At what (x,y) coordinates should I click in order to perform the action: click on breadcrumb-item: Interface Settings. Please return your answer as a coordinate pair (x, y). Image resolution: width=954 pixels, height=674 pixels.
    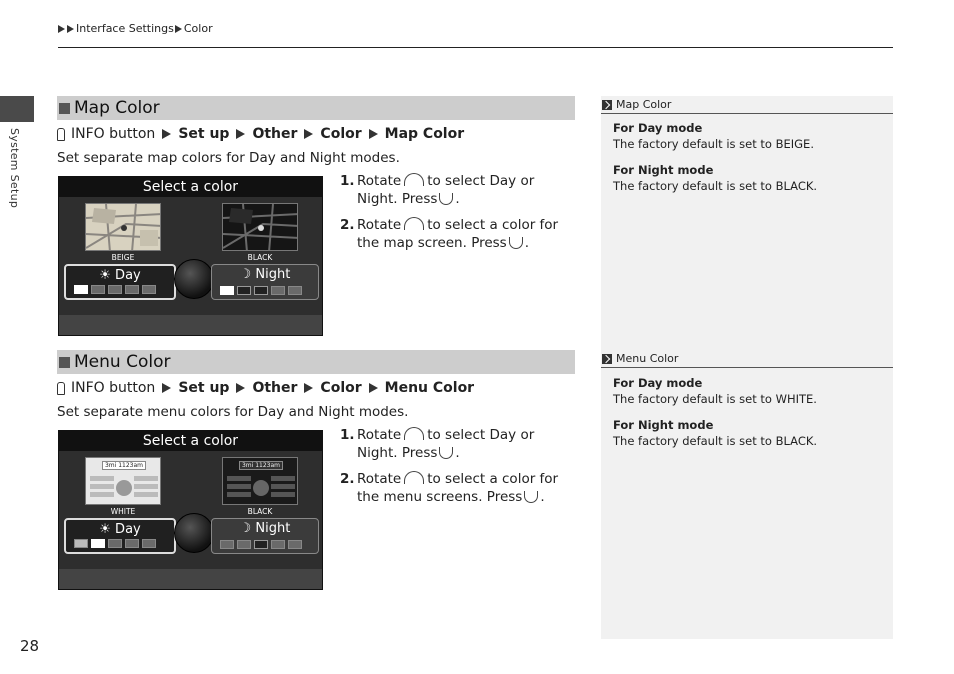
    Looking at the image, I should click on (125, 28).